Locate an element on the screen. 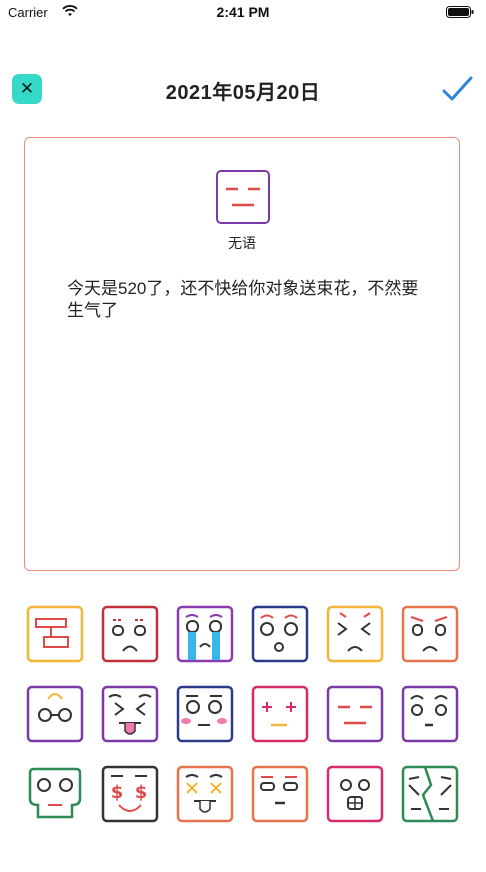 This screenshot has width=486, height=872. date-title: 2021年05月20日 is located at coordinates (243, 93).